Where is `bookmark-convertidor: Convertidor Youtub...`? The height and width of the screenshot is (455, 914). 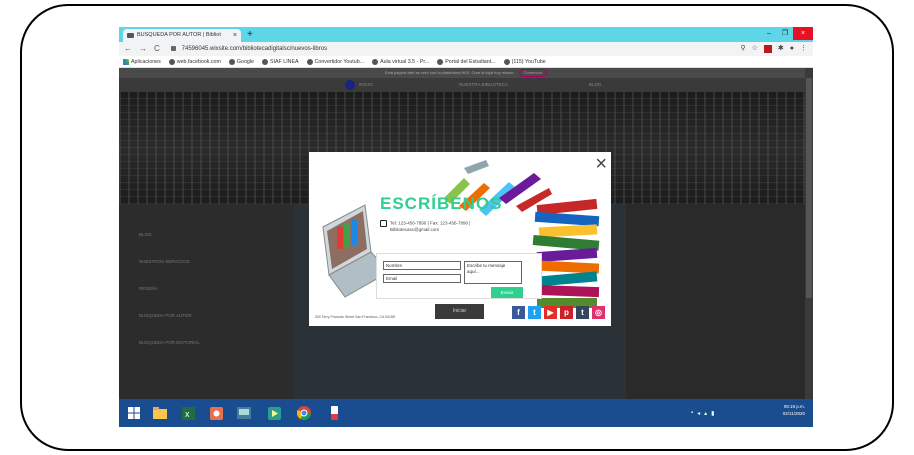 bookmark-convertidor: Convertidor Youtub... is located at coordinates (335, 61).